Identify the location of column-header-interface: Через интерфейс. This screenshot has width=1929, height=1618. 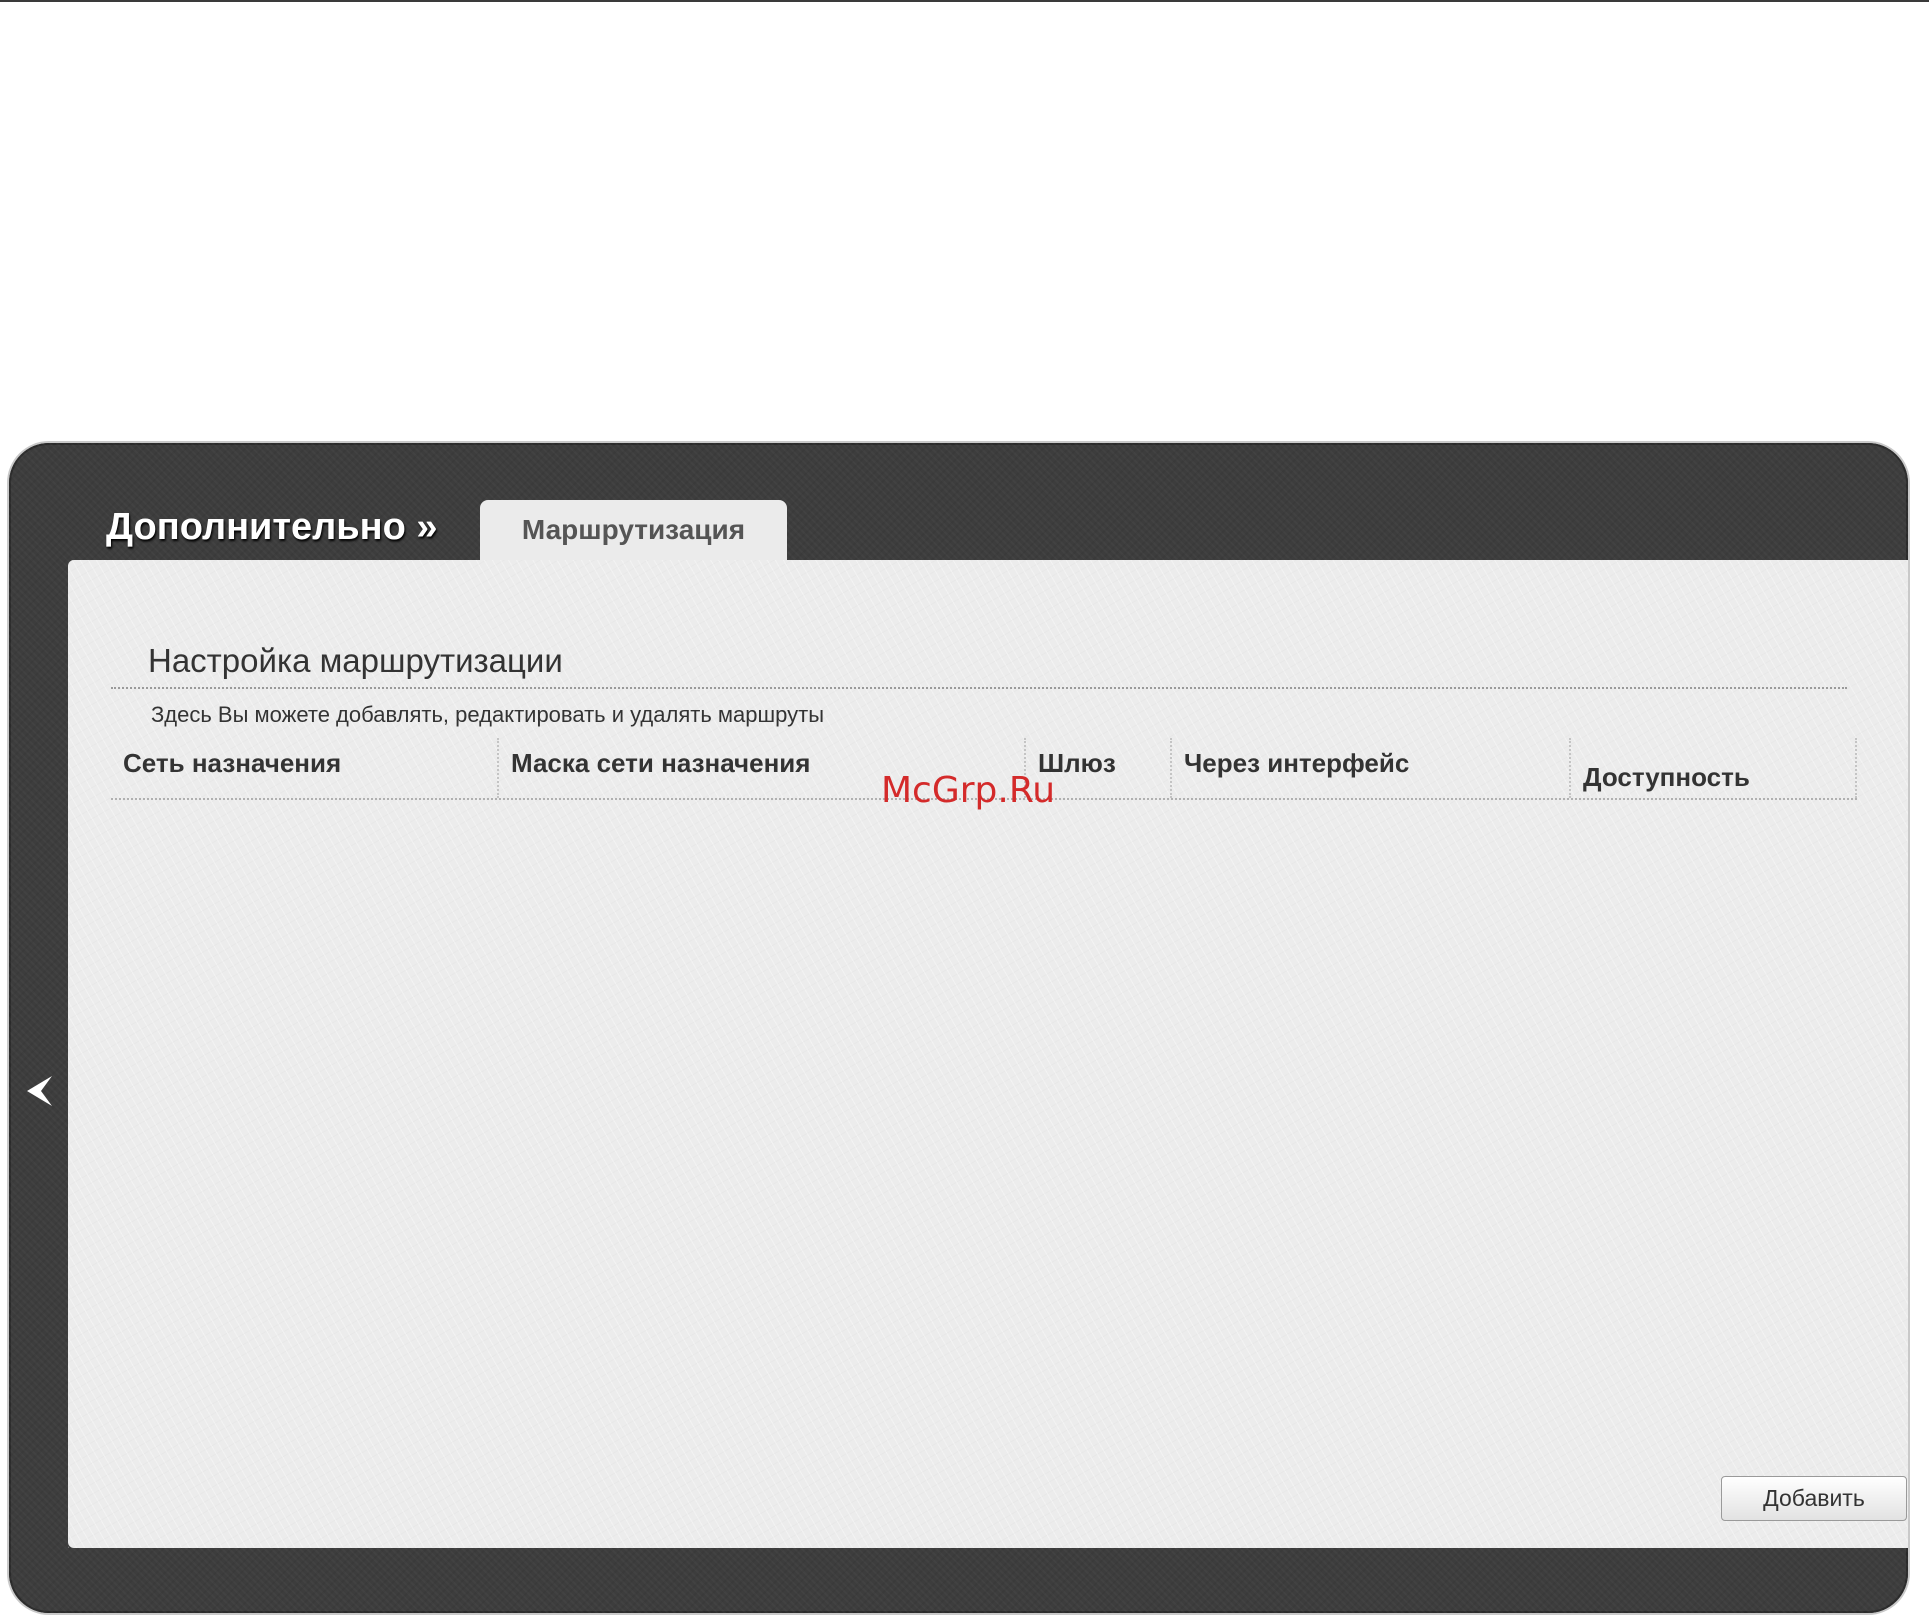
(1371, 768).